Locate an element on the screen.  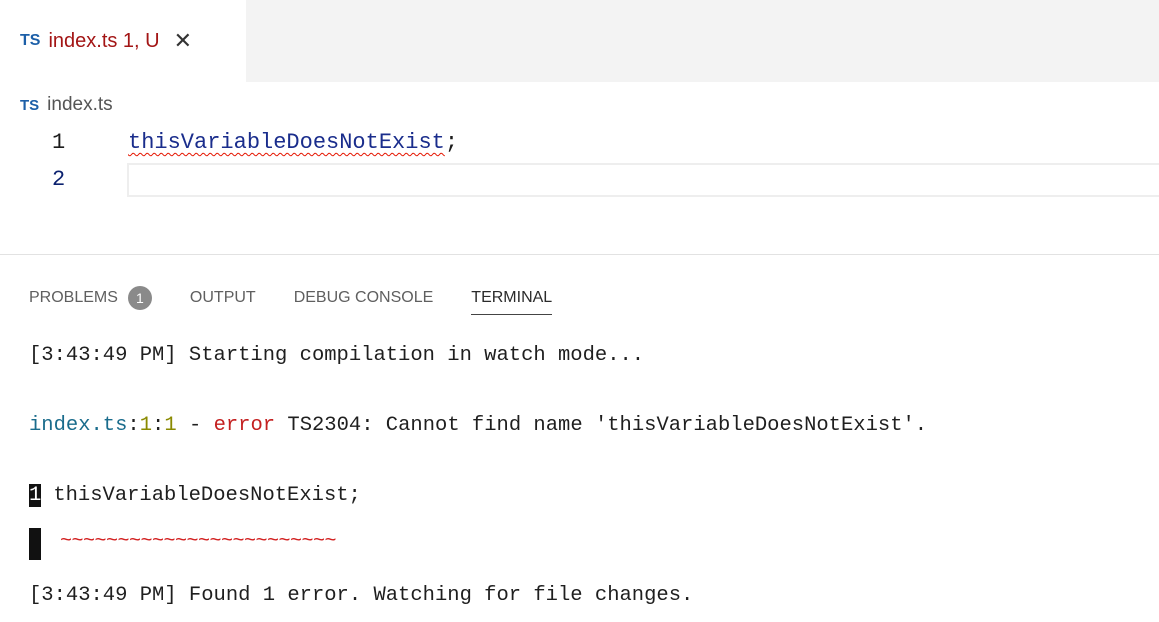
line-number: 2 is located at coordinates (59, 179).